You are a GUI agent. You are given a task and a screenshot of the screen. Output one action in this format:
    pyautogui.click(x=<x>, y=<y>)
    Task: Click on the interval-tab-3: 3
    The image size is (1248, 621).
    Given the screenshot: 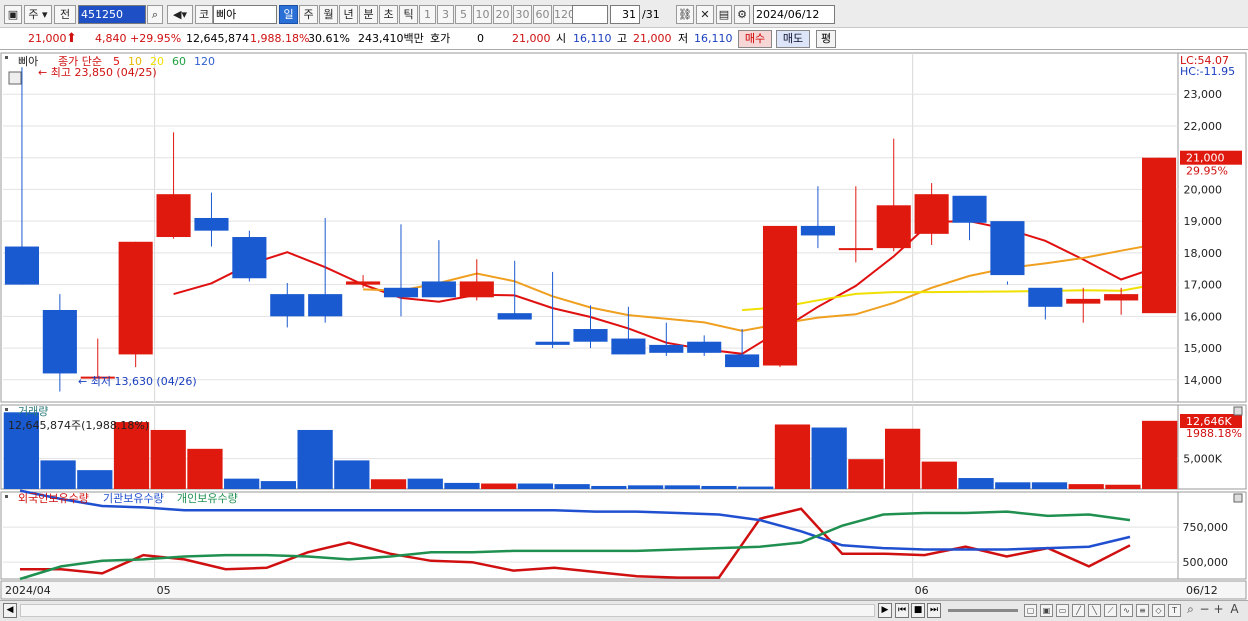 What is the action you would take?
    pyautogui.click(x=445, y=14)
    